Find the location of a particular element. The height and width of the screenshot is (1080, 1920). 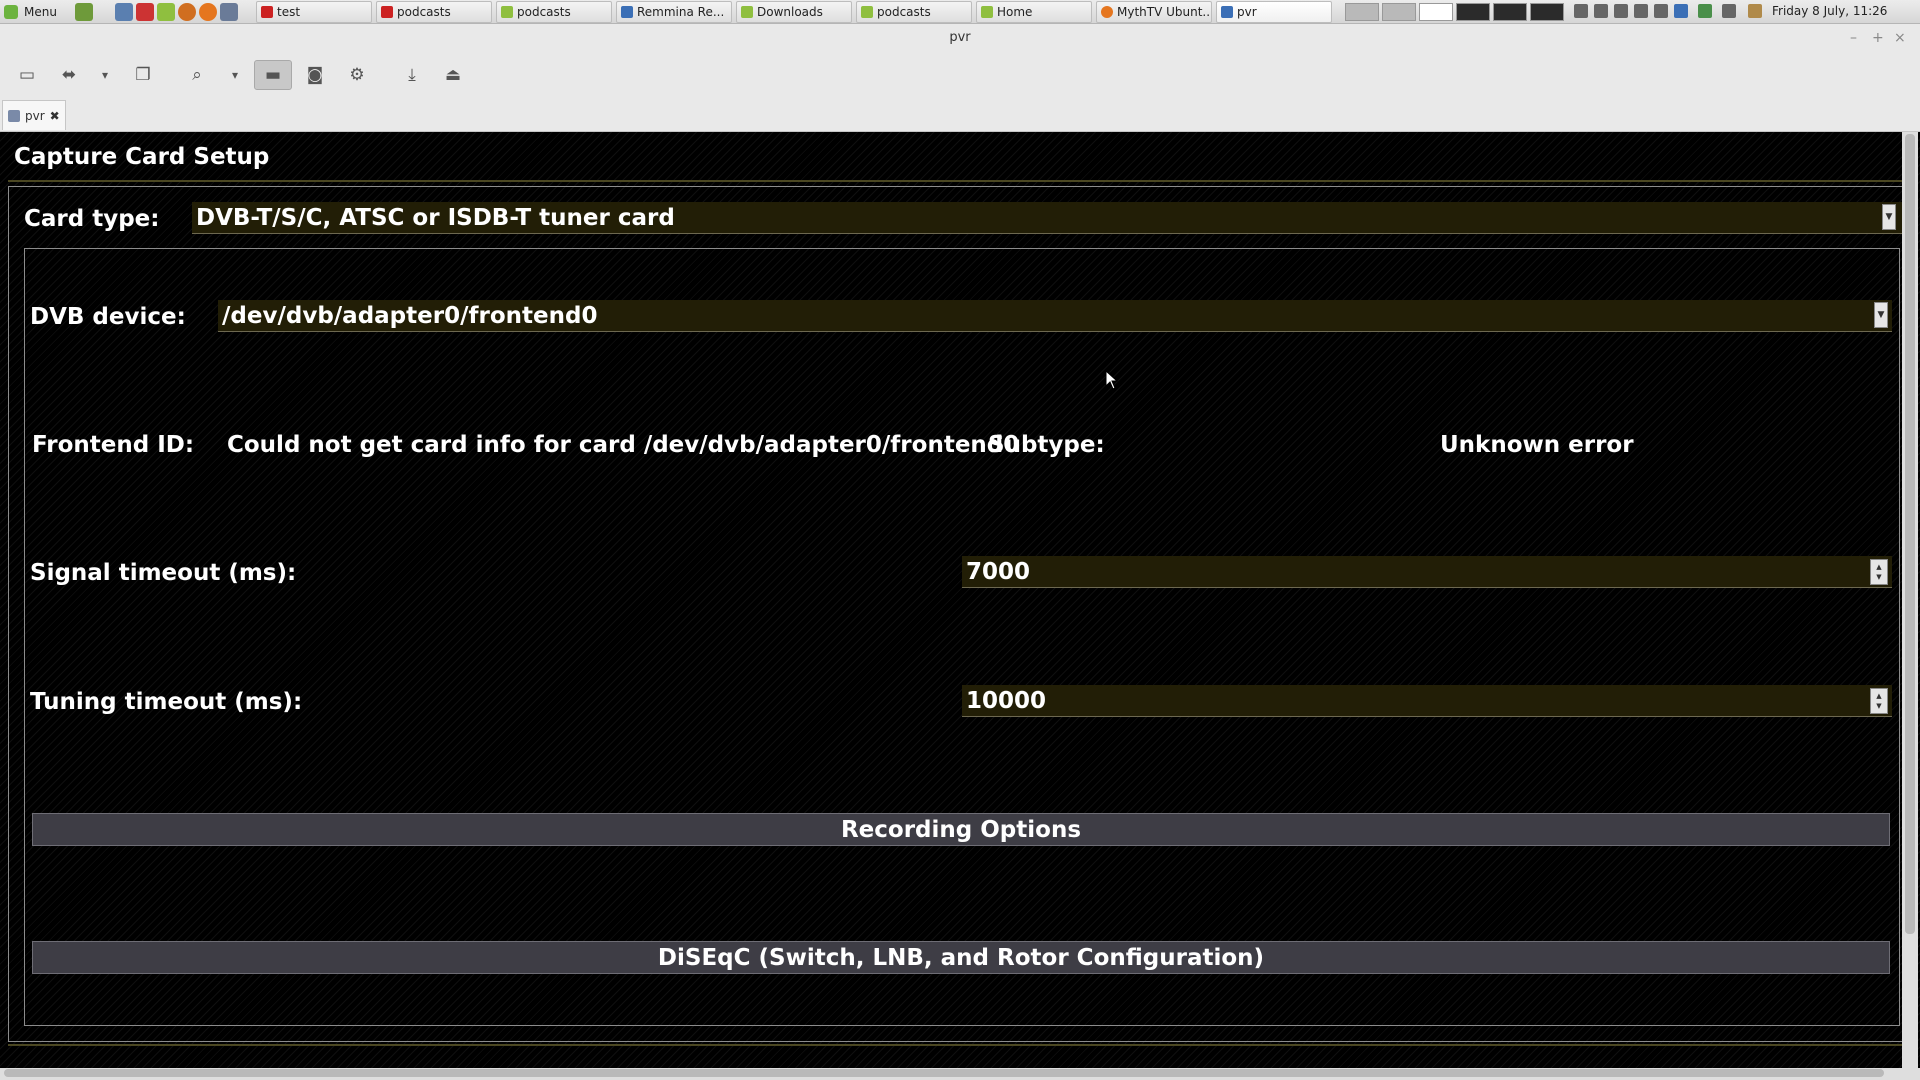

scale-icon: ⬌ is located at coordinates (69, 75).